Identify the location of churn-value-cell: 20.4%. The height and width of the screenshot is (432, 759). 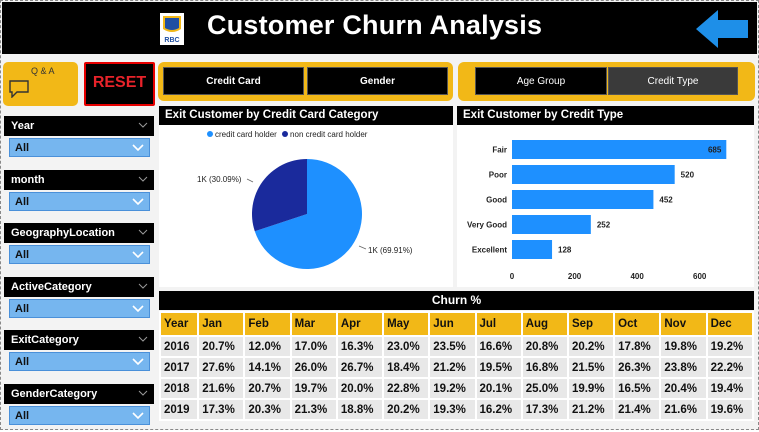
(683, 388).